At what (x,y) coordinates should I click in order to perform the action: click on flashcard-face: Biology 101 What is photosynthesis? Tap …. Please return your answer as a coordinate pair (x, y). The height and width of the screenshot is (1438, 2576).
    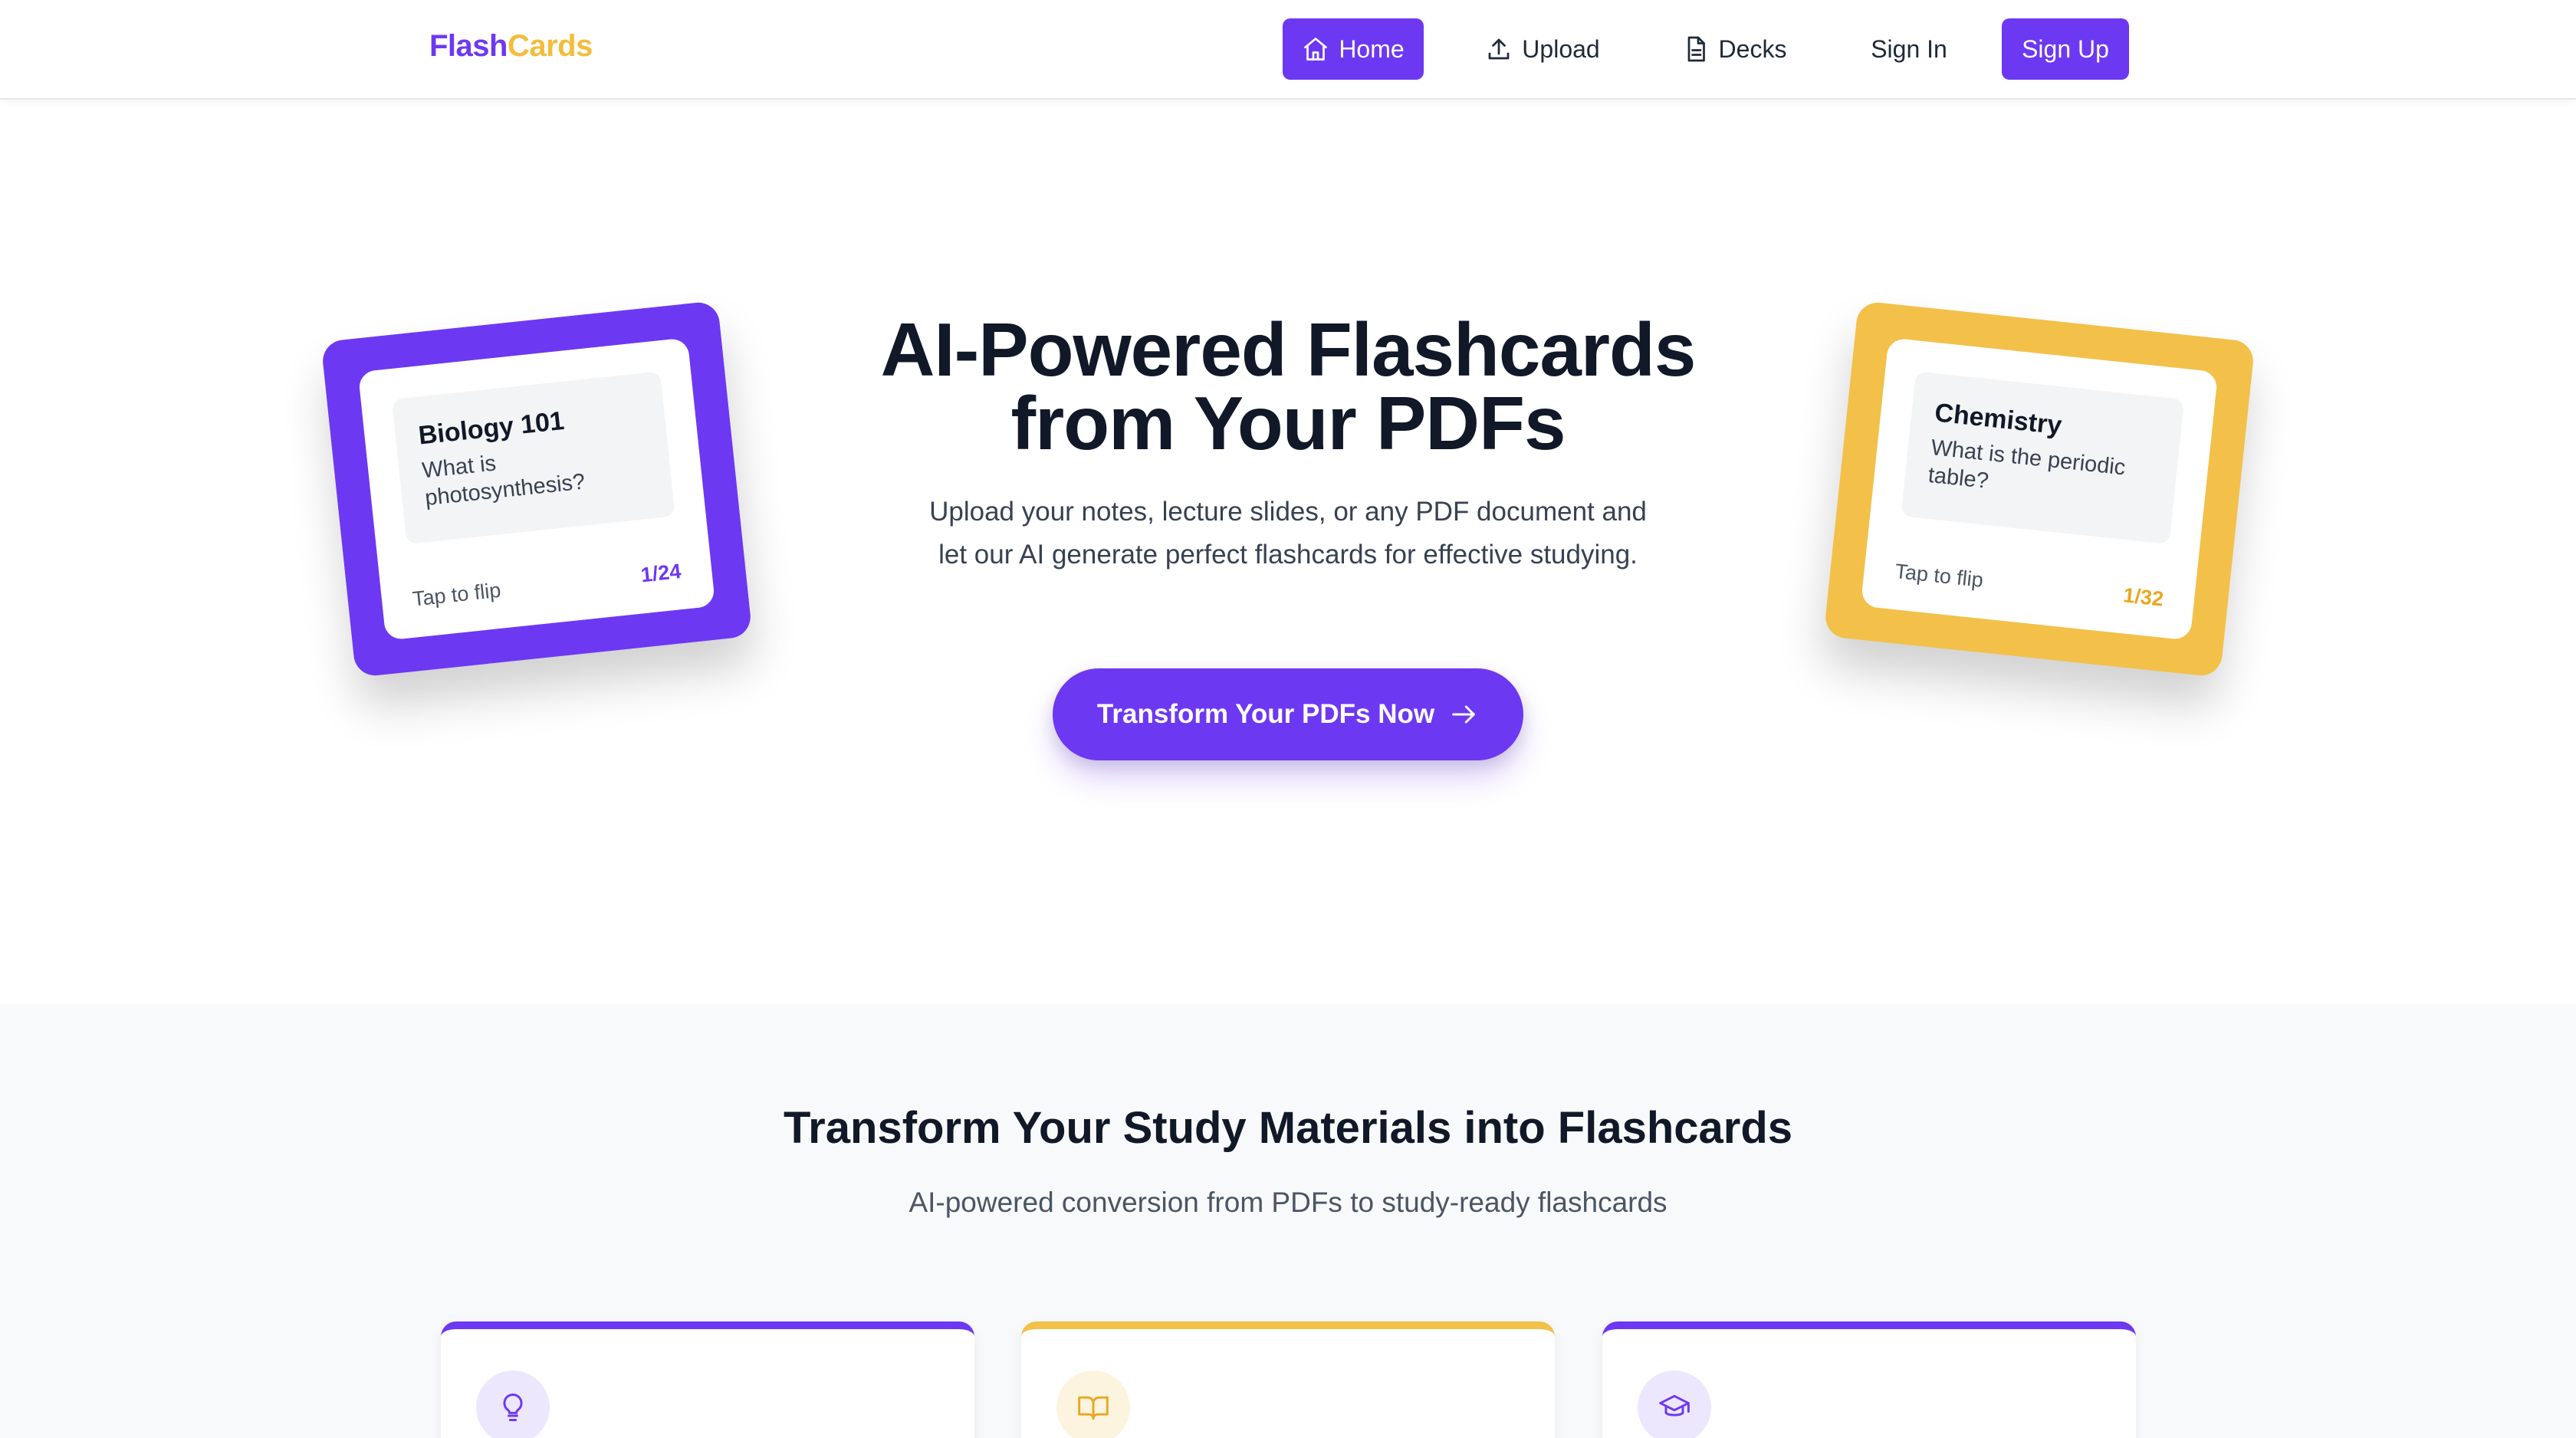
    Looking at the image, I should click on (536, 489).